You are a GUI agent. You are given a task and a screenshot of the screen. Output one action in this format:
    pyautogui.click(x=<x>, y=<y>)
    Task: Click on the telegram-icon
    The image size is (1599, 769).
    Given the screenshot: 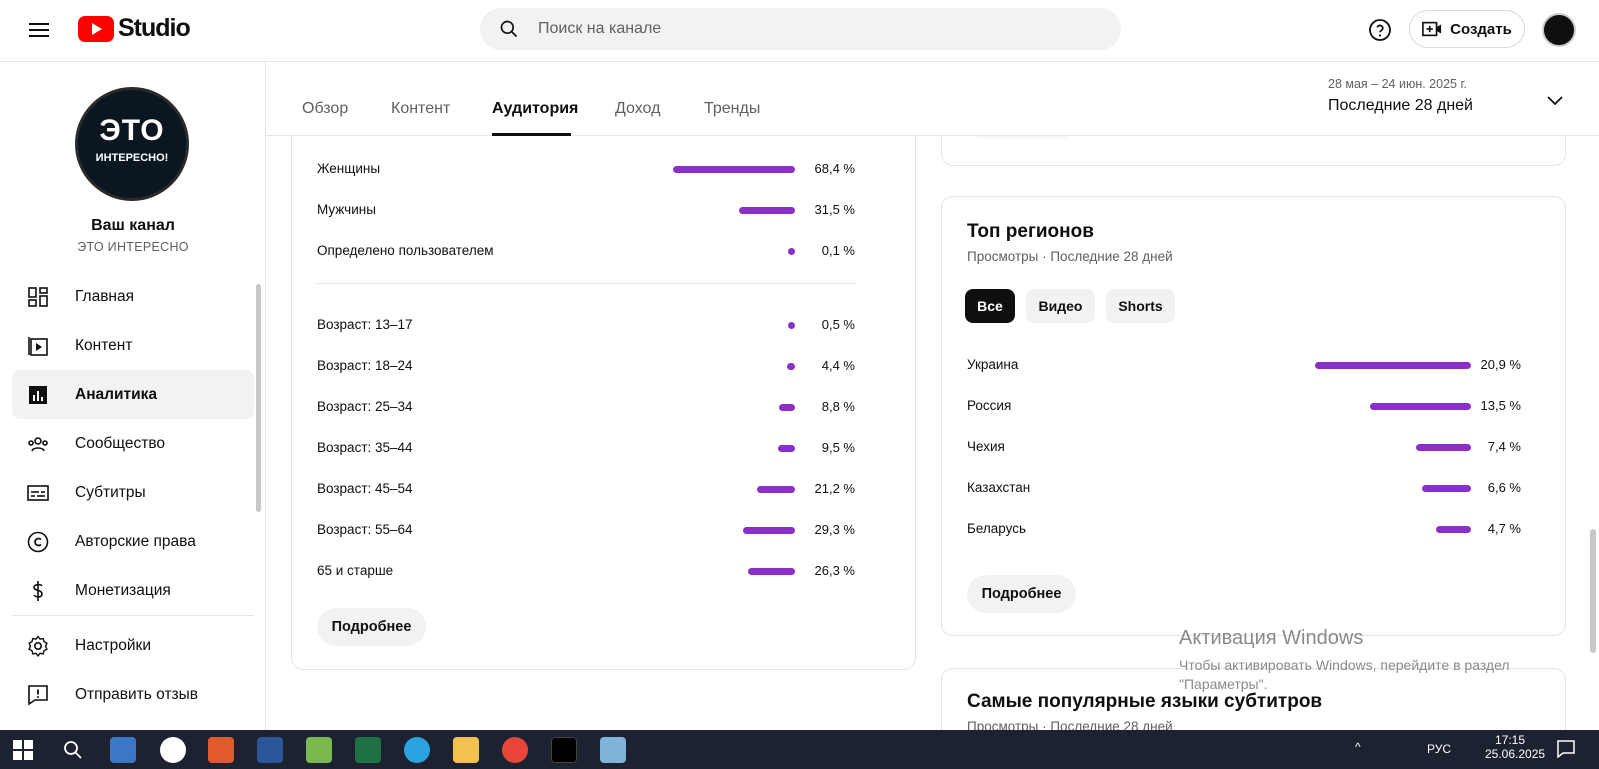 What is the action you would take?
    pyautogui.click(x=417, y=750)
    